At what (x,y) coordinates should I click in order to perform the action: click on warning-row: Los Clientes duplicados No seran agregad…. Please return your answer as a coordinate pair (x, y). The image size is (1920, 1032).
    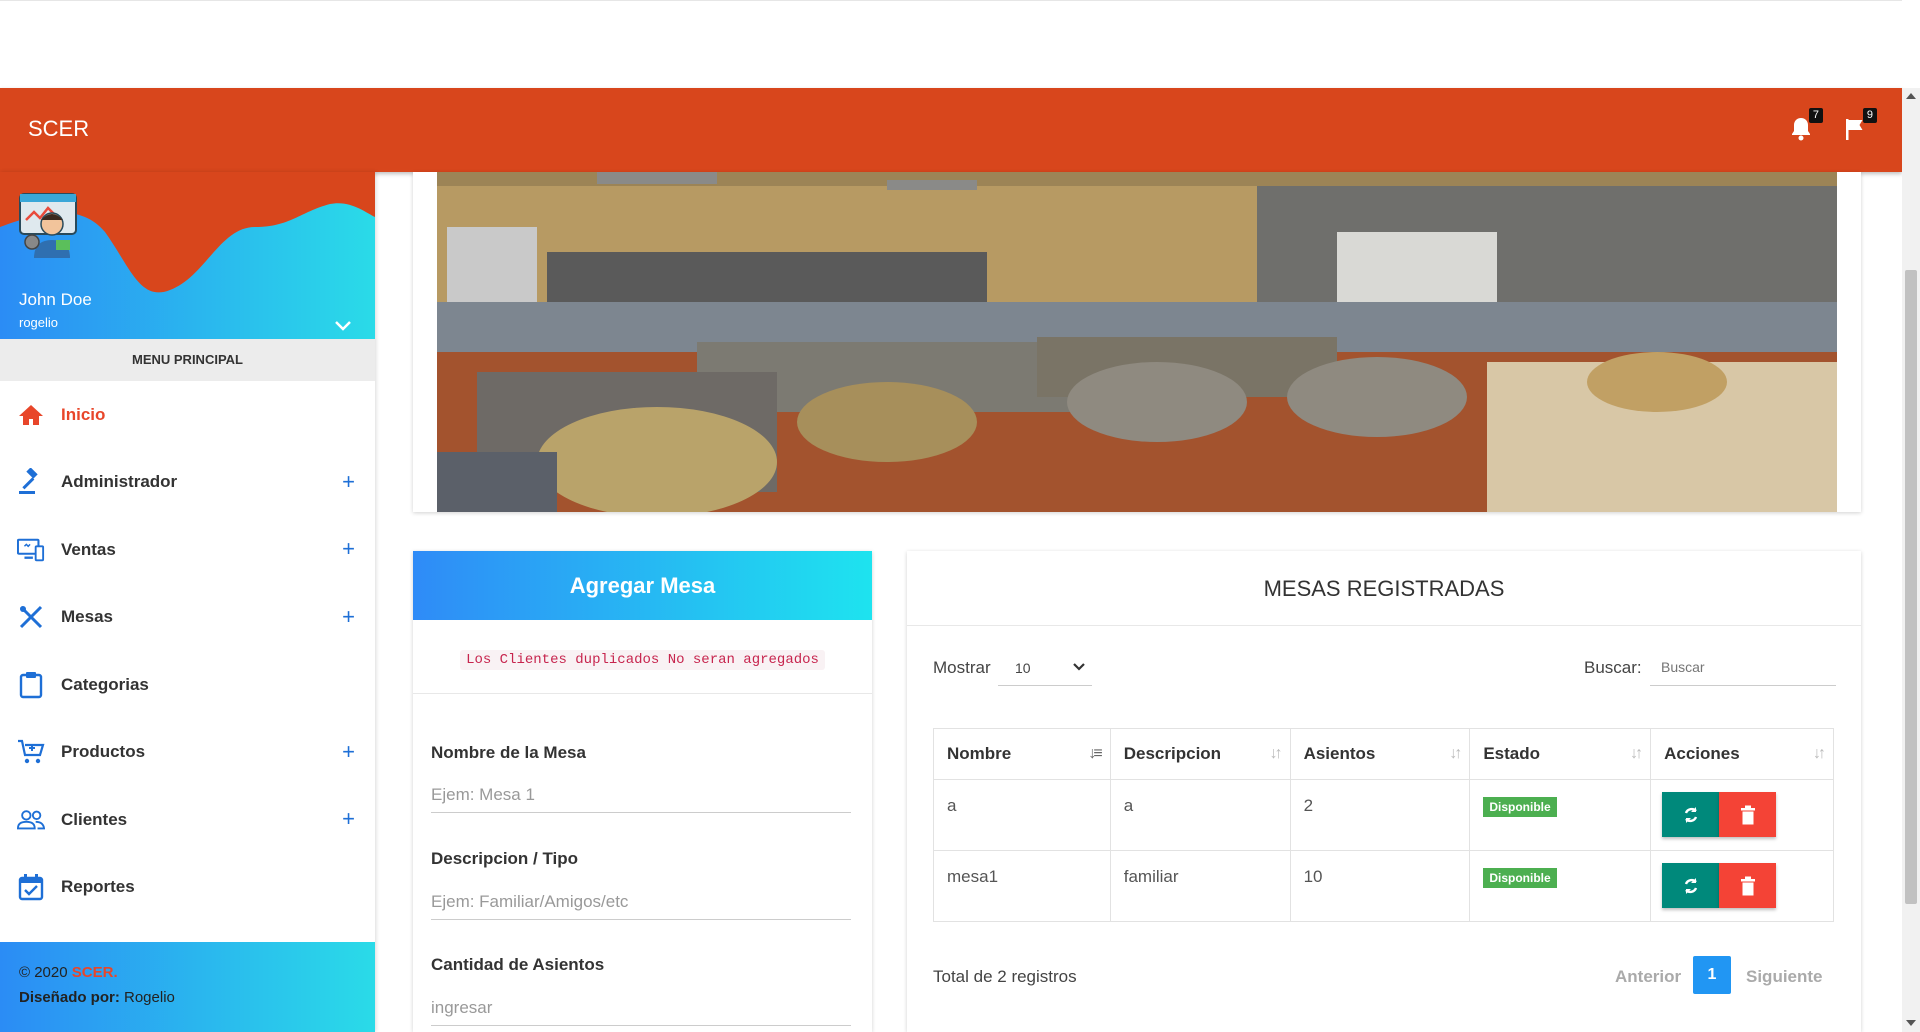
    Looking at the image, I should click on (642, 657).